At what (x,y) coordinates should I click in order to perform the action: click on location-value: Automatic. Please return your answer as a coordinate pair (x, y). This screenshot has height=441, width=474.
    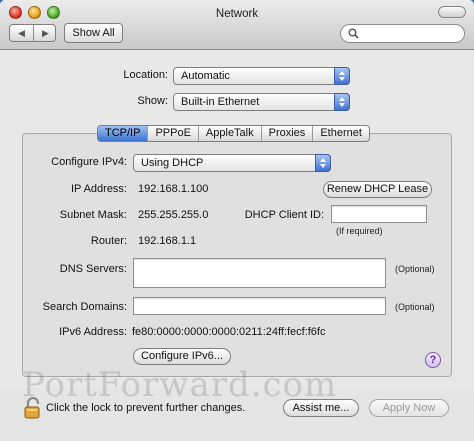
    Looking at the image, I should click on (205, 76).